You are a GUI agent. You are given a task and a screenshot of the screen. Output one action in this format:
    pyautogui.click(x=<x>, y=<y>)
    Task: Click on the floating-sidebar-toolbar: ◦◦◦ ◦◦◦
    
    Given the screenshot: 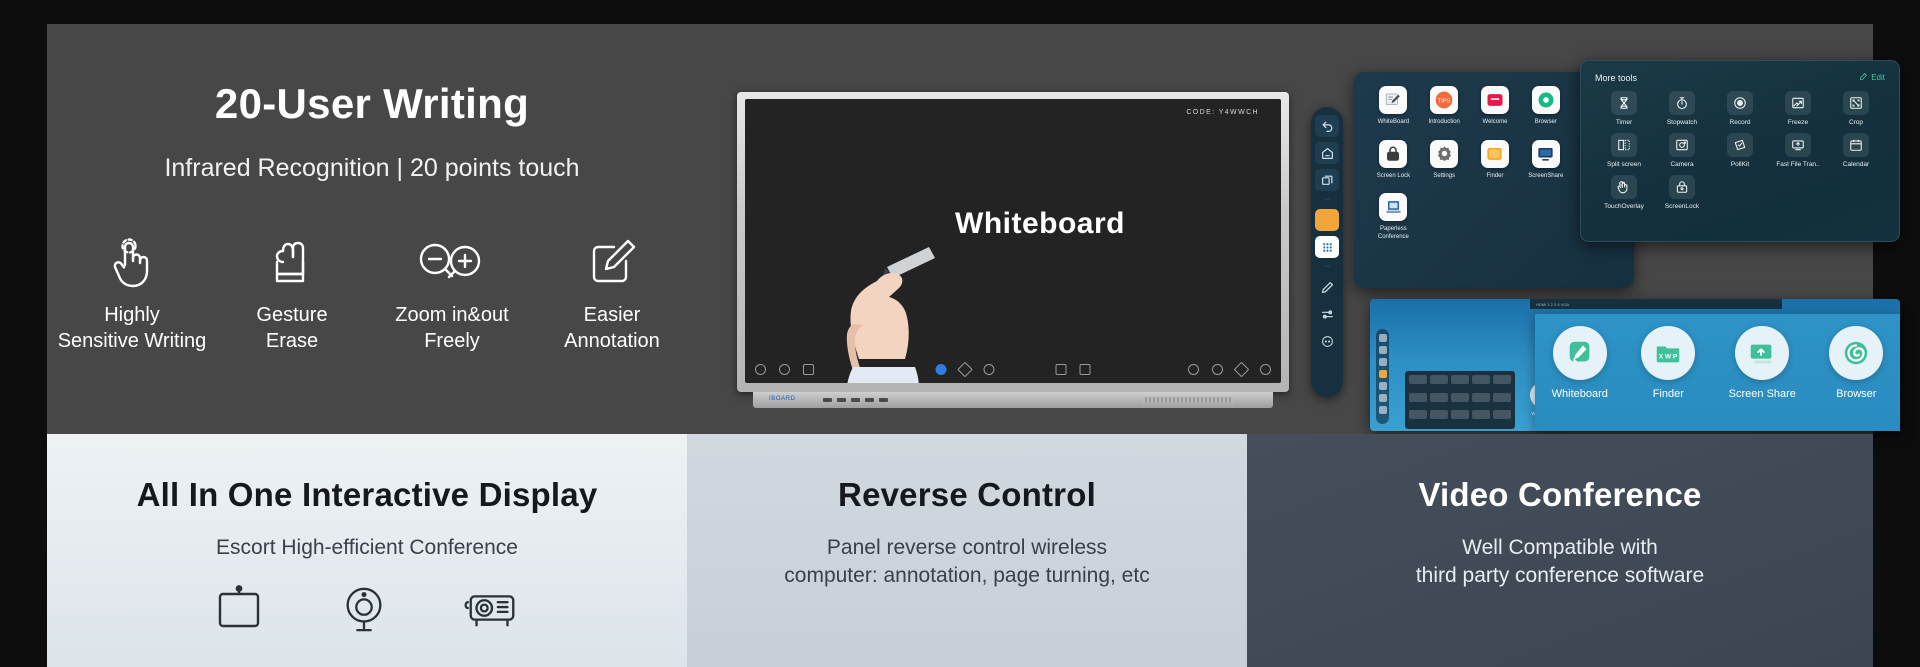 What is the action you would take?
    pyautogui.click(x=1327, y=252)
    